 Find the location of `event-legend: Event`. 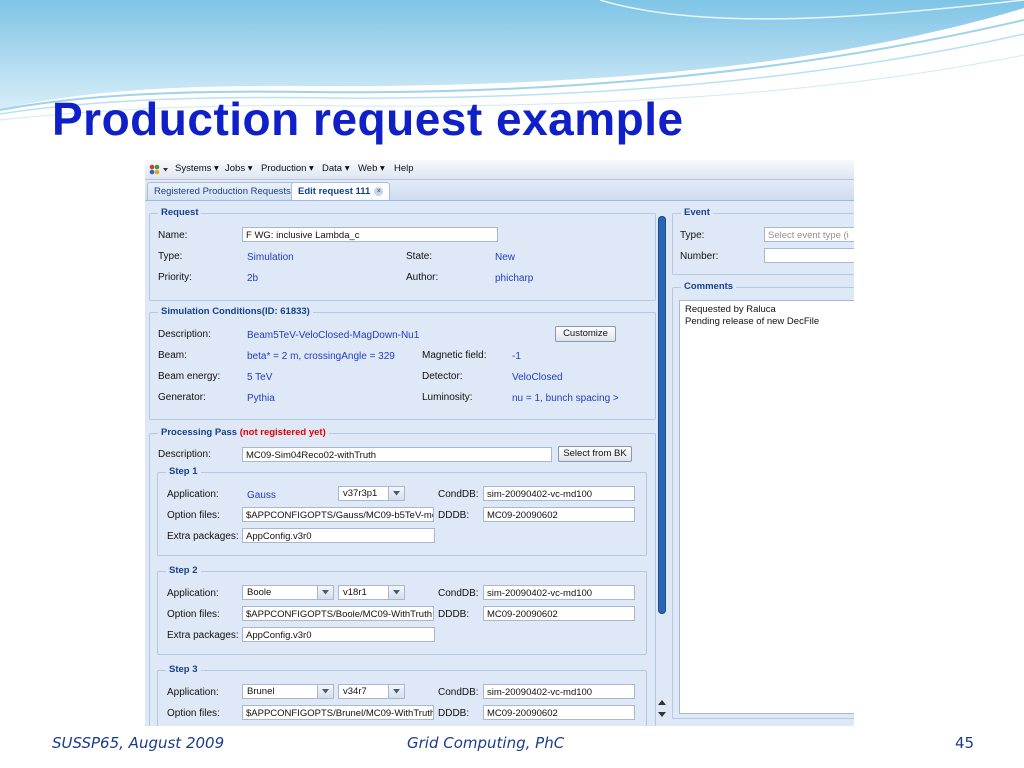

event-legend: Event is located at coordinates (697, 212).